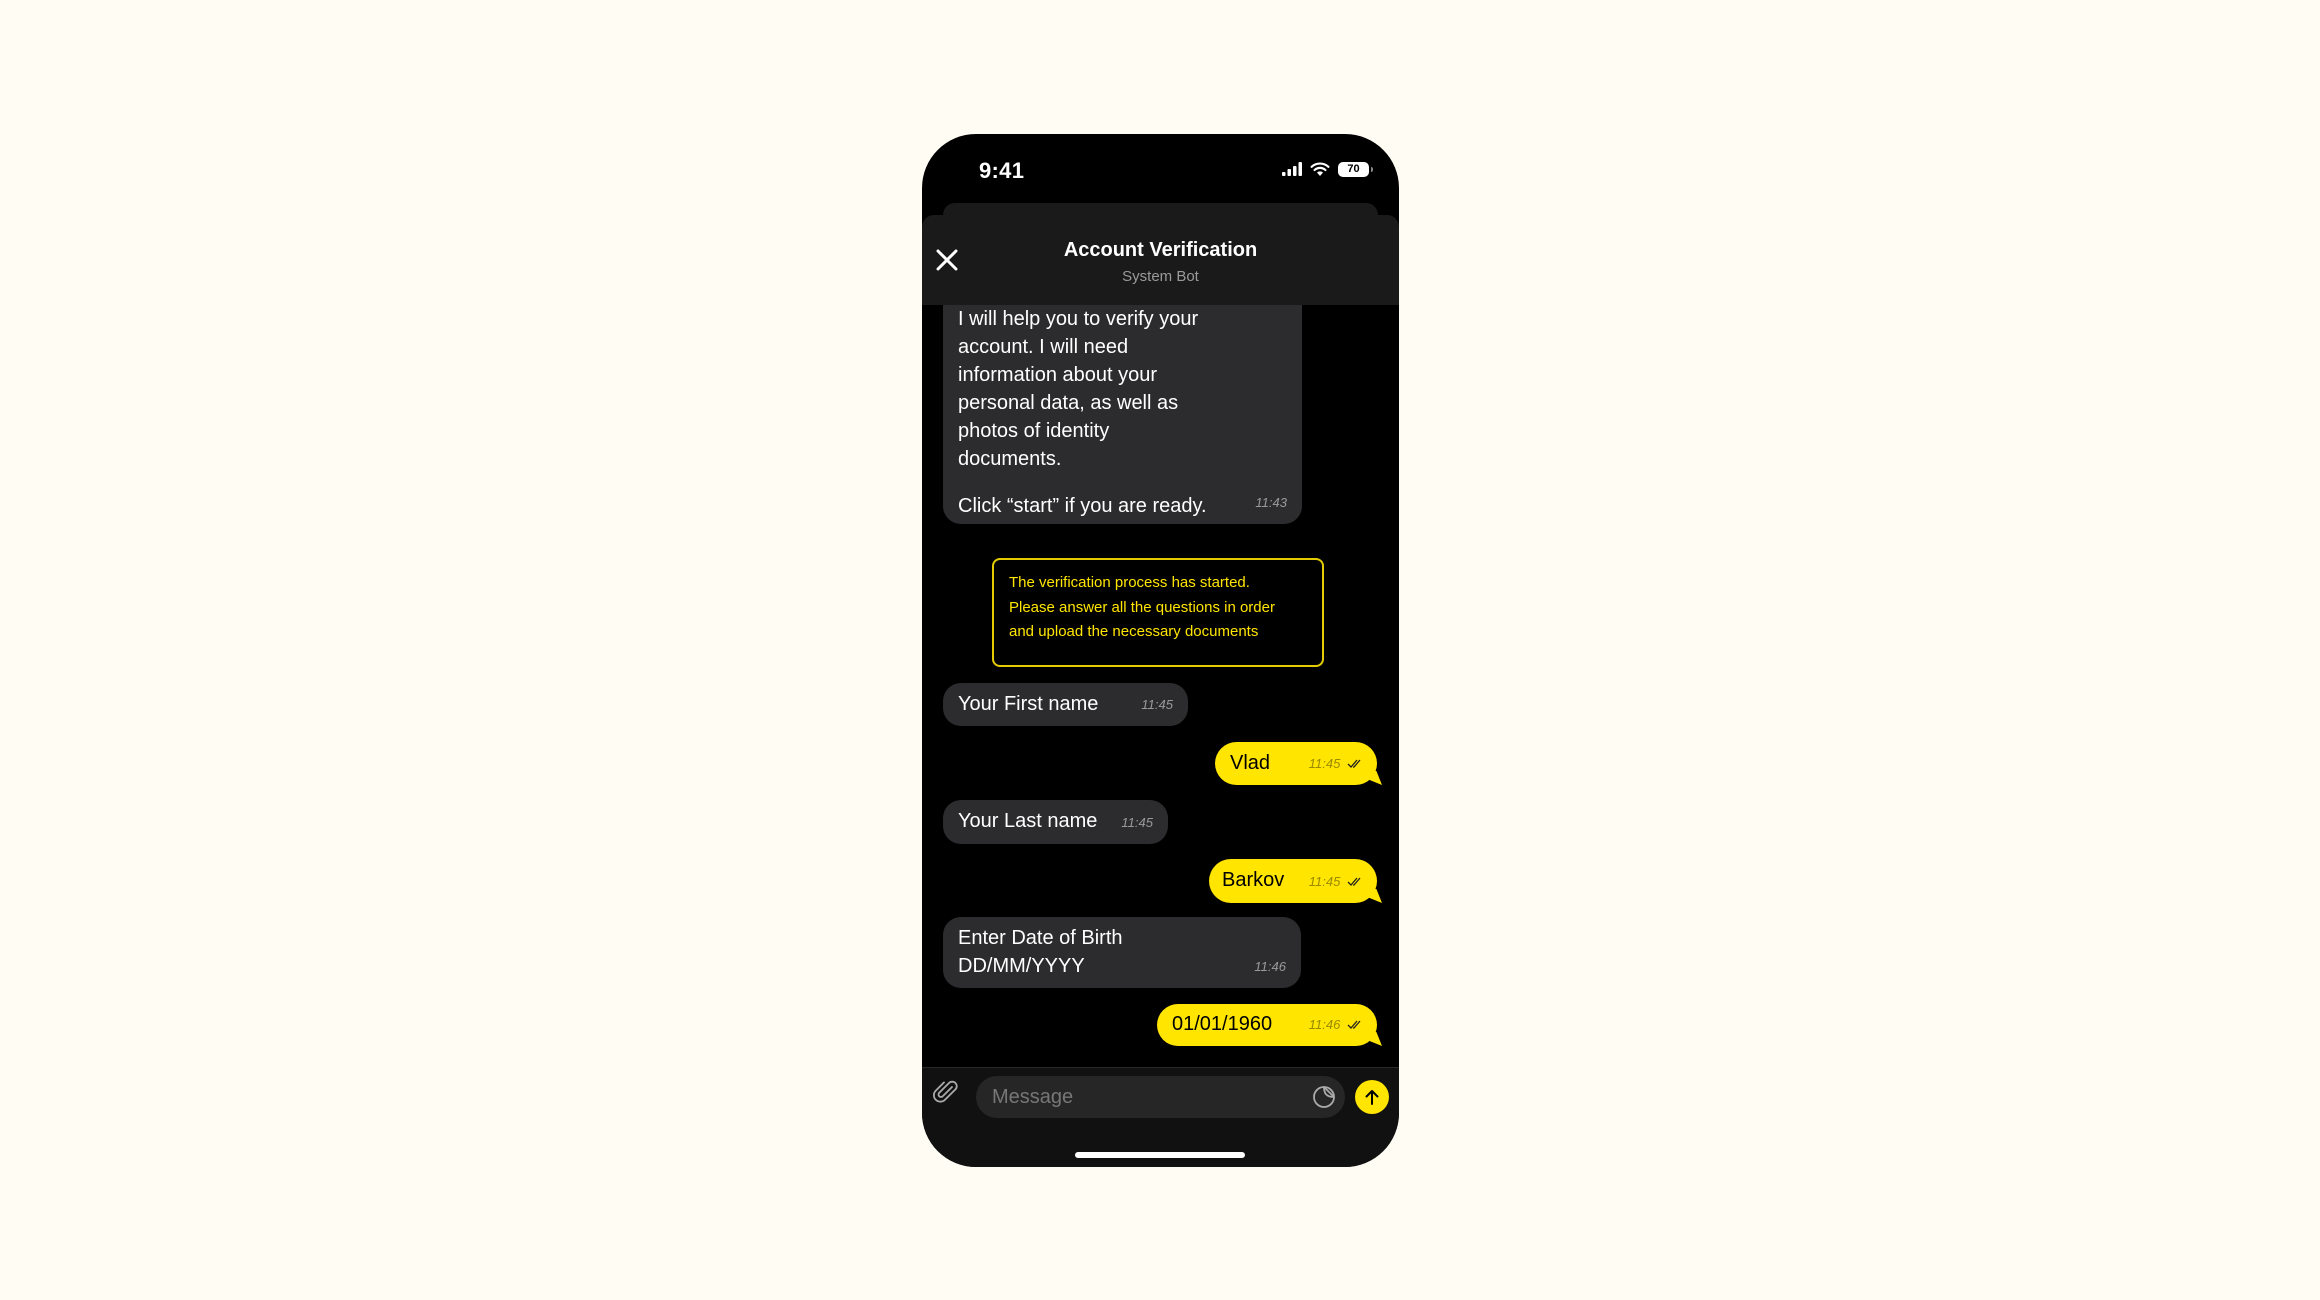 The height and width of the screenshot is (1300, 2320). I want to click on message-line, so click(1122, 482).